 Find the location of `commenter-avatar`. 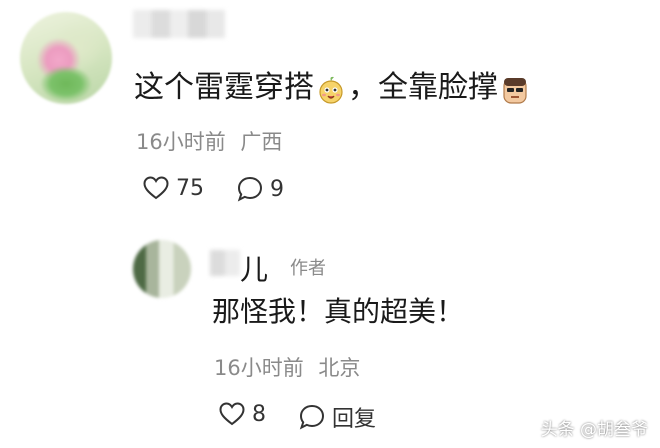

commenter-avatar is located at coordinates (66, 58).